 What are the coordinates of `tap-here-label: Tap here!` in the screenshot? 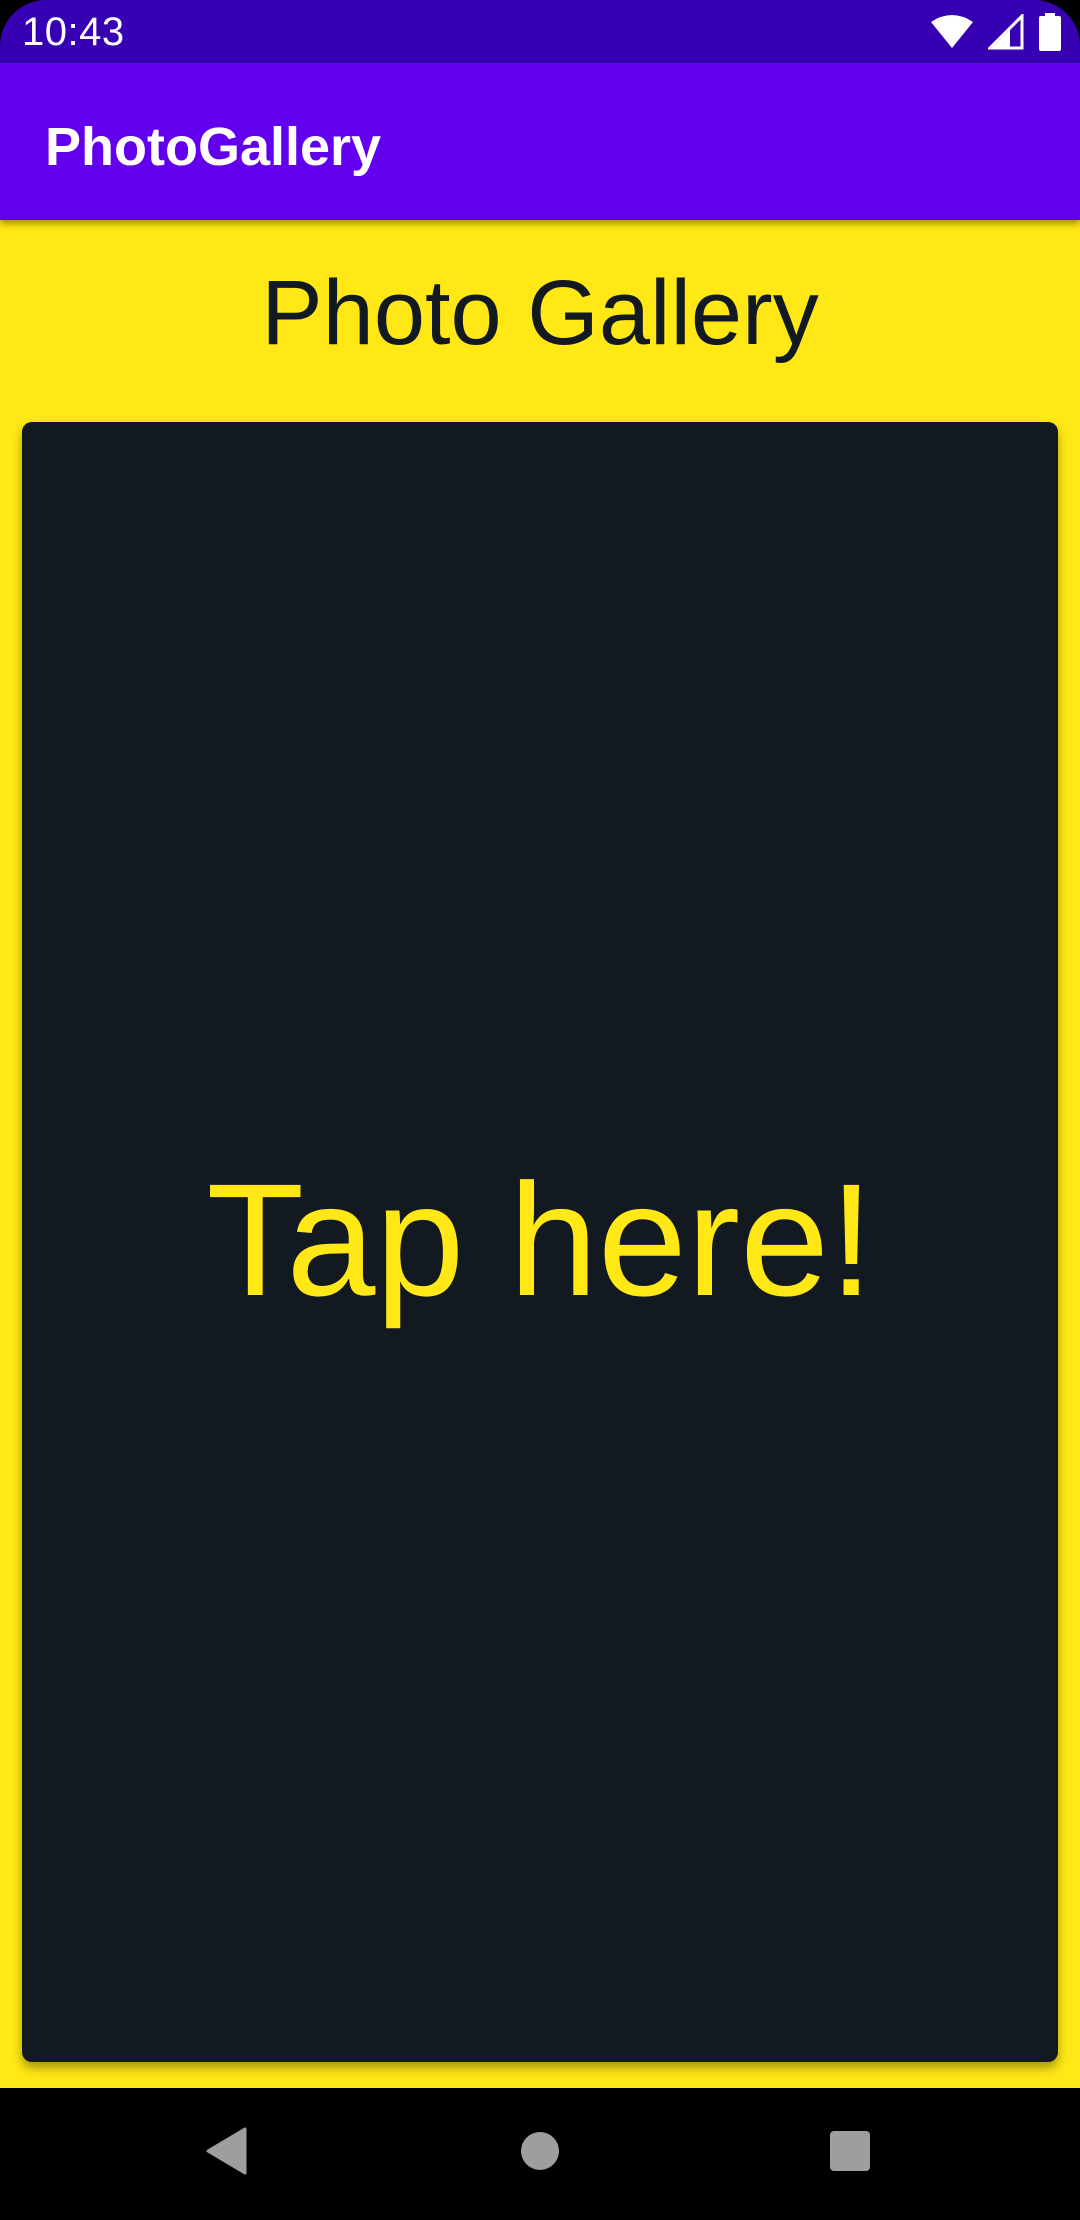 It's located at (540, 1239).